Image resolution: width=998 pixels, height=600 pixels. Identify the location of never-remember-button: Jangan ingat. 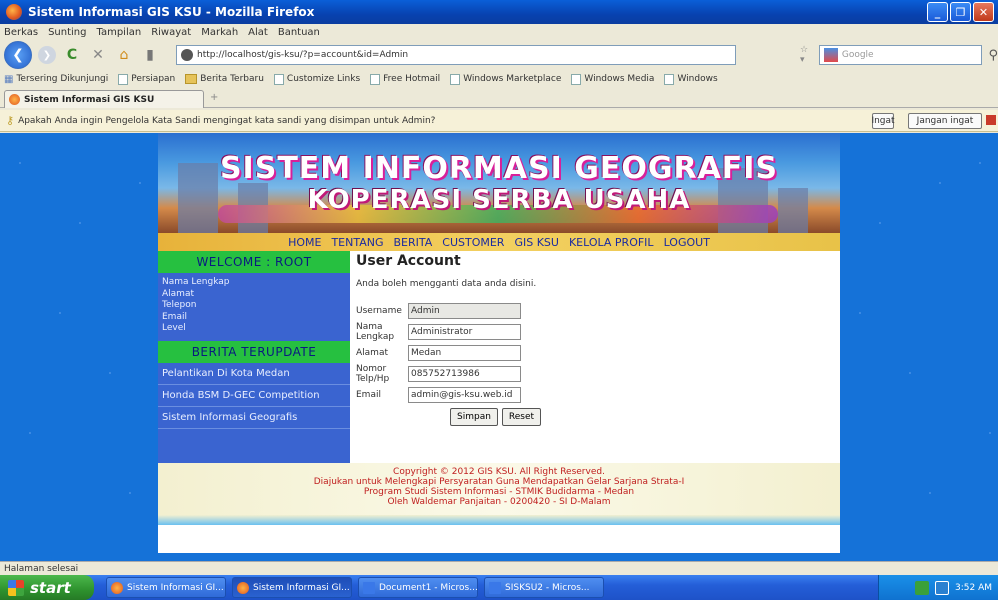
(945, 121).